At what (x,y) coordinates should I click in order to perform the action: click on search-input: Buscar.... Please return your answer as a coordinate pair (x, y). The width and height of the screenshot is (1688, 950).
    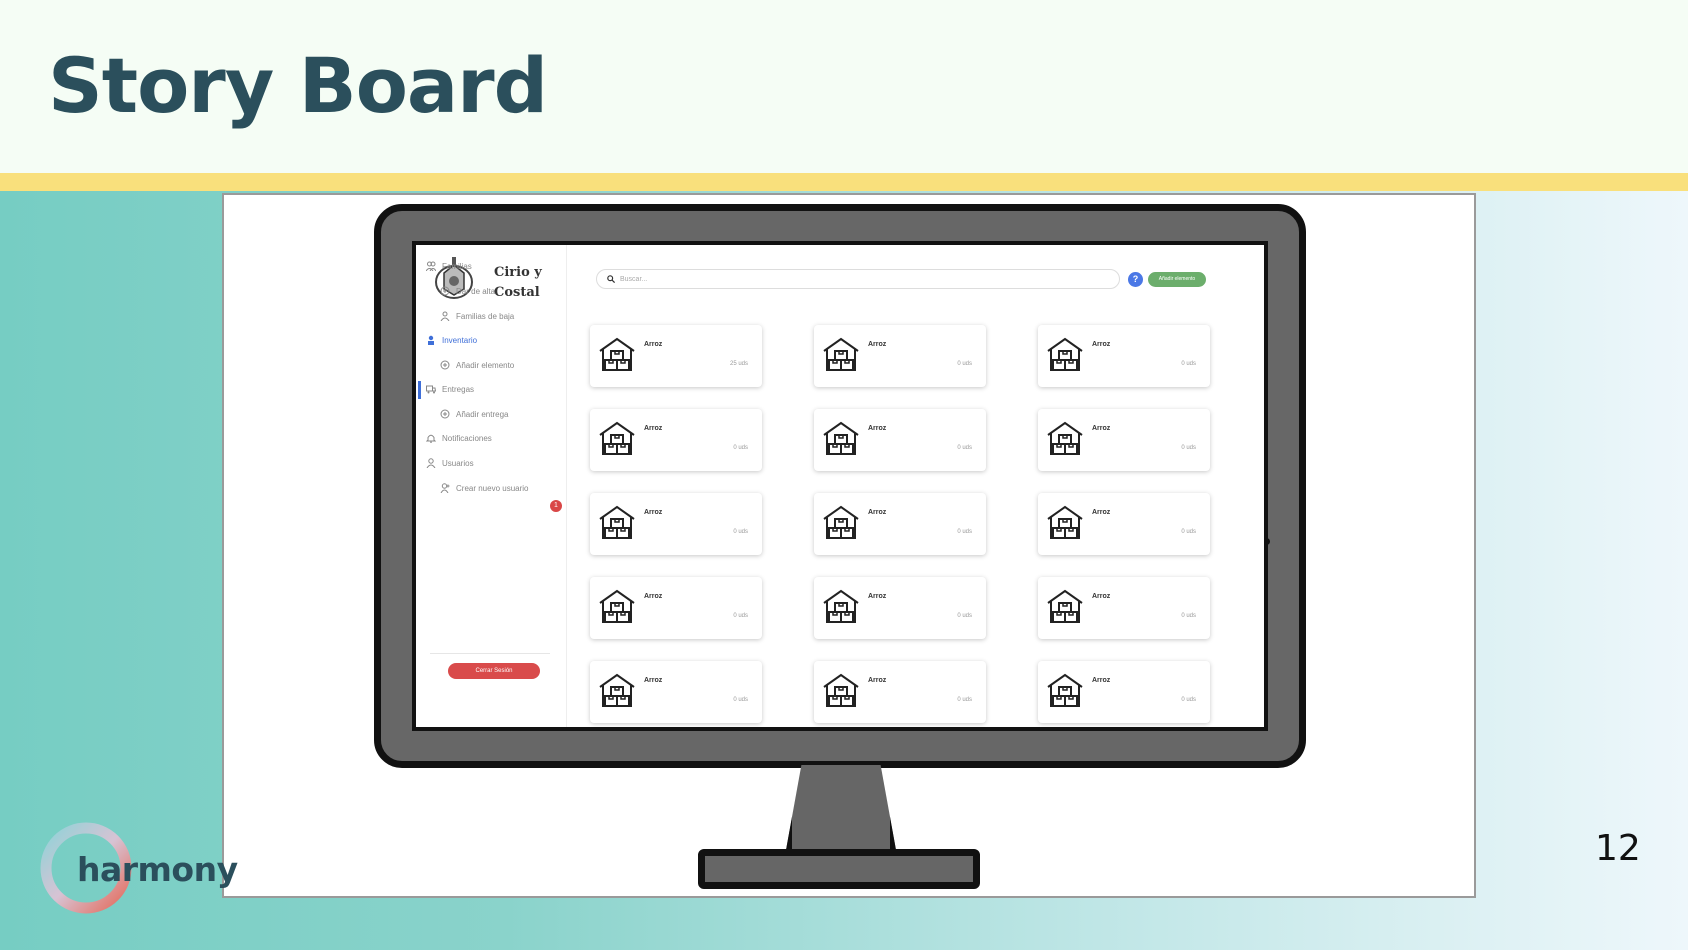
    Looking at the image, I should click on (858, 279).